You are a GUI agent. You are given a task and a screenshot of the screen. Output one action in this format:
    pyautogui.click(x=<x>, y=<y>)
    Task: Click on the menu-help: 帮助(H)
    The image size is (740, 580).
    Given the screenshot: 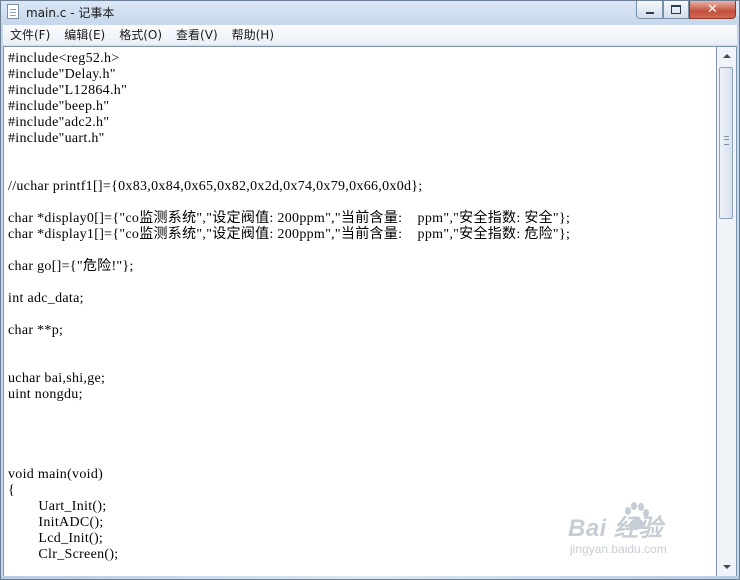 What is the action you would take?
    pyautogui.click(x=253, y=35)
    